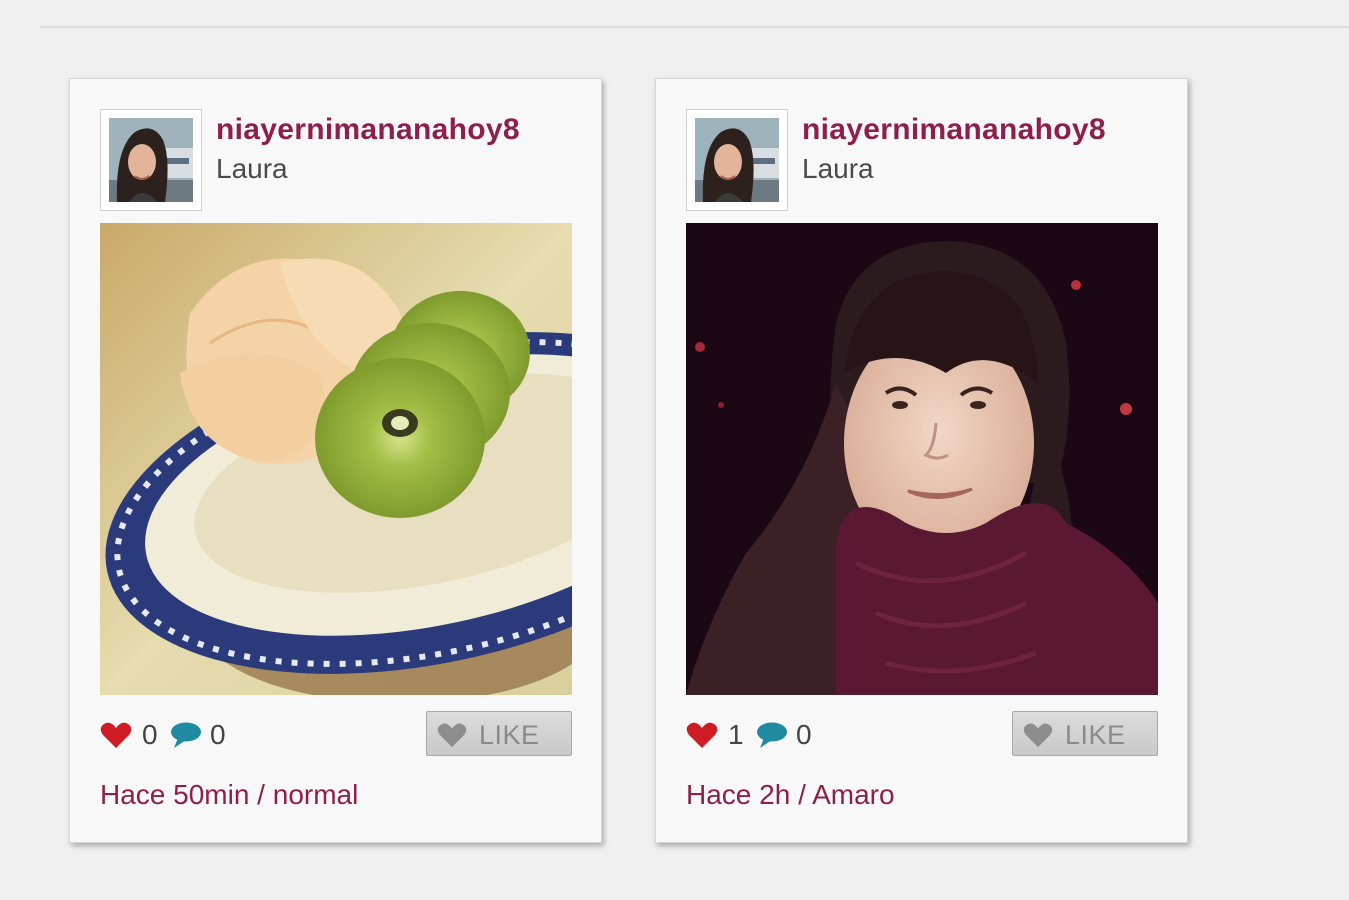 This screenshot has height=900, width=1349. What do you see at coordinates (736, 734) in the screenshot?
I see `likes-count: 1` at bounding box center [736, 734].